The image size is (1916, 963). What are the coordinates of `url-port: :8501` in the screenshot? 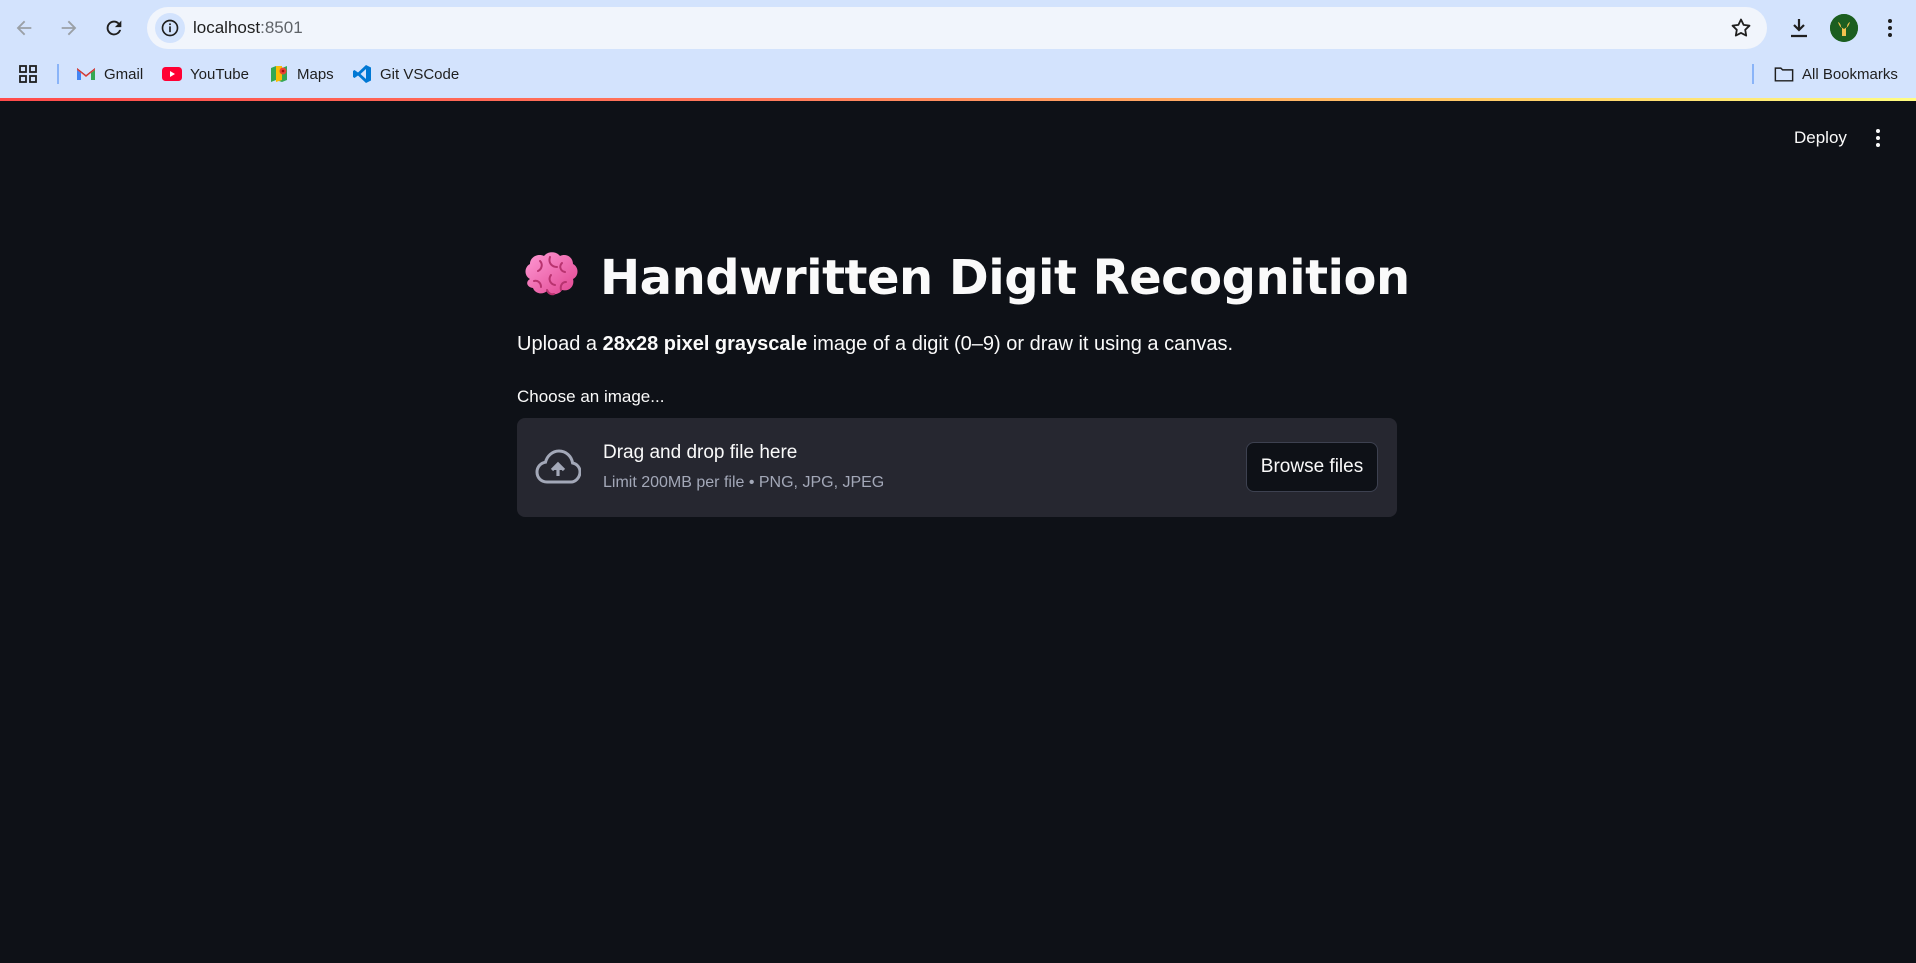 It's located at (281, 27).